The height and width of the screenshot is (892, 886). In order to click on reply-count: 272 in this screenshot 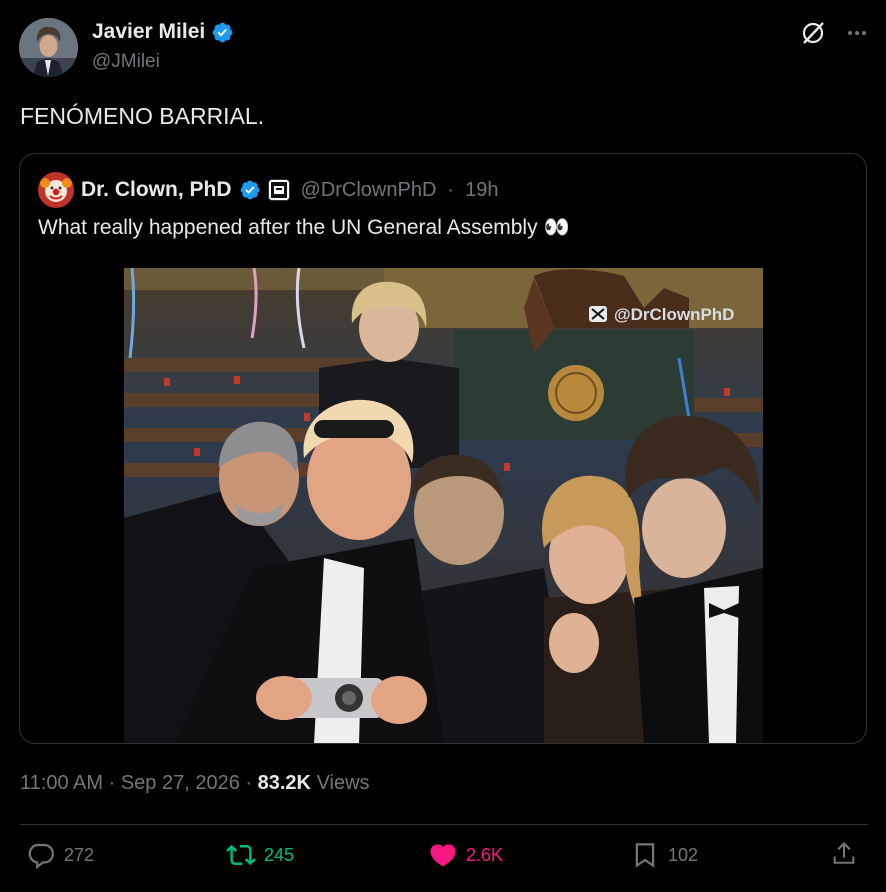, I will do `click(79, 854)`.